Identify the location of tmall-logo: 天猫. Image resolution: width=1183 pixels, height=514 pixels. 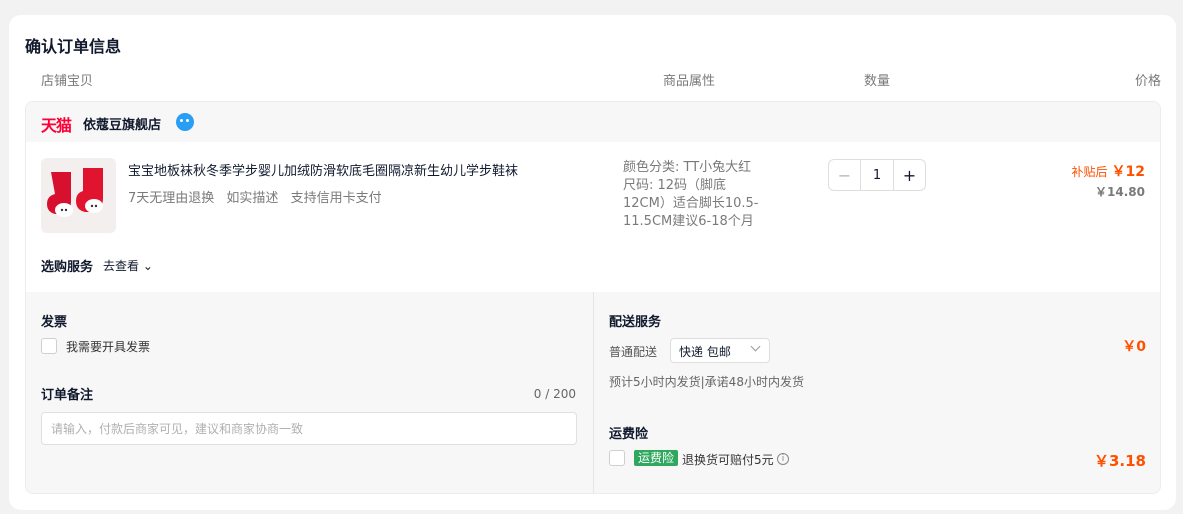
(56, 125).